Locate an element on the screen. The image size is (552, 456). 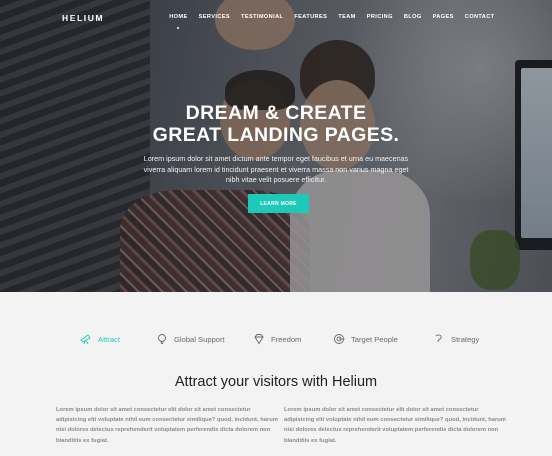
tab-strategy: Strategy is located at coordinates (456, 339).